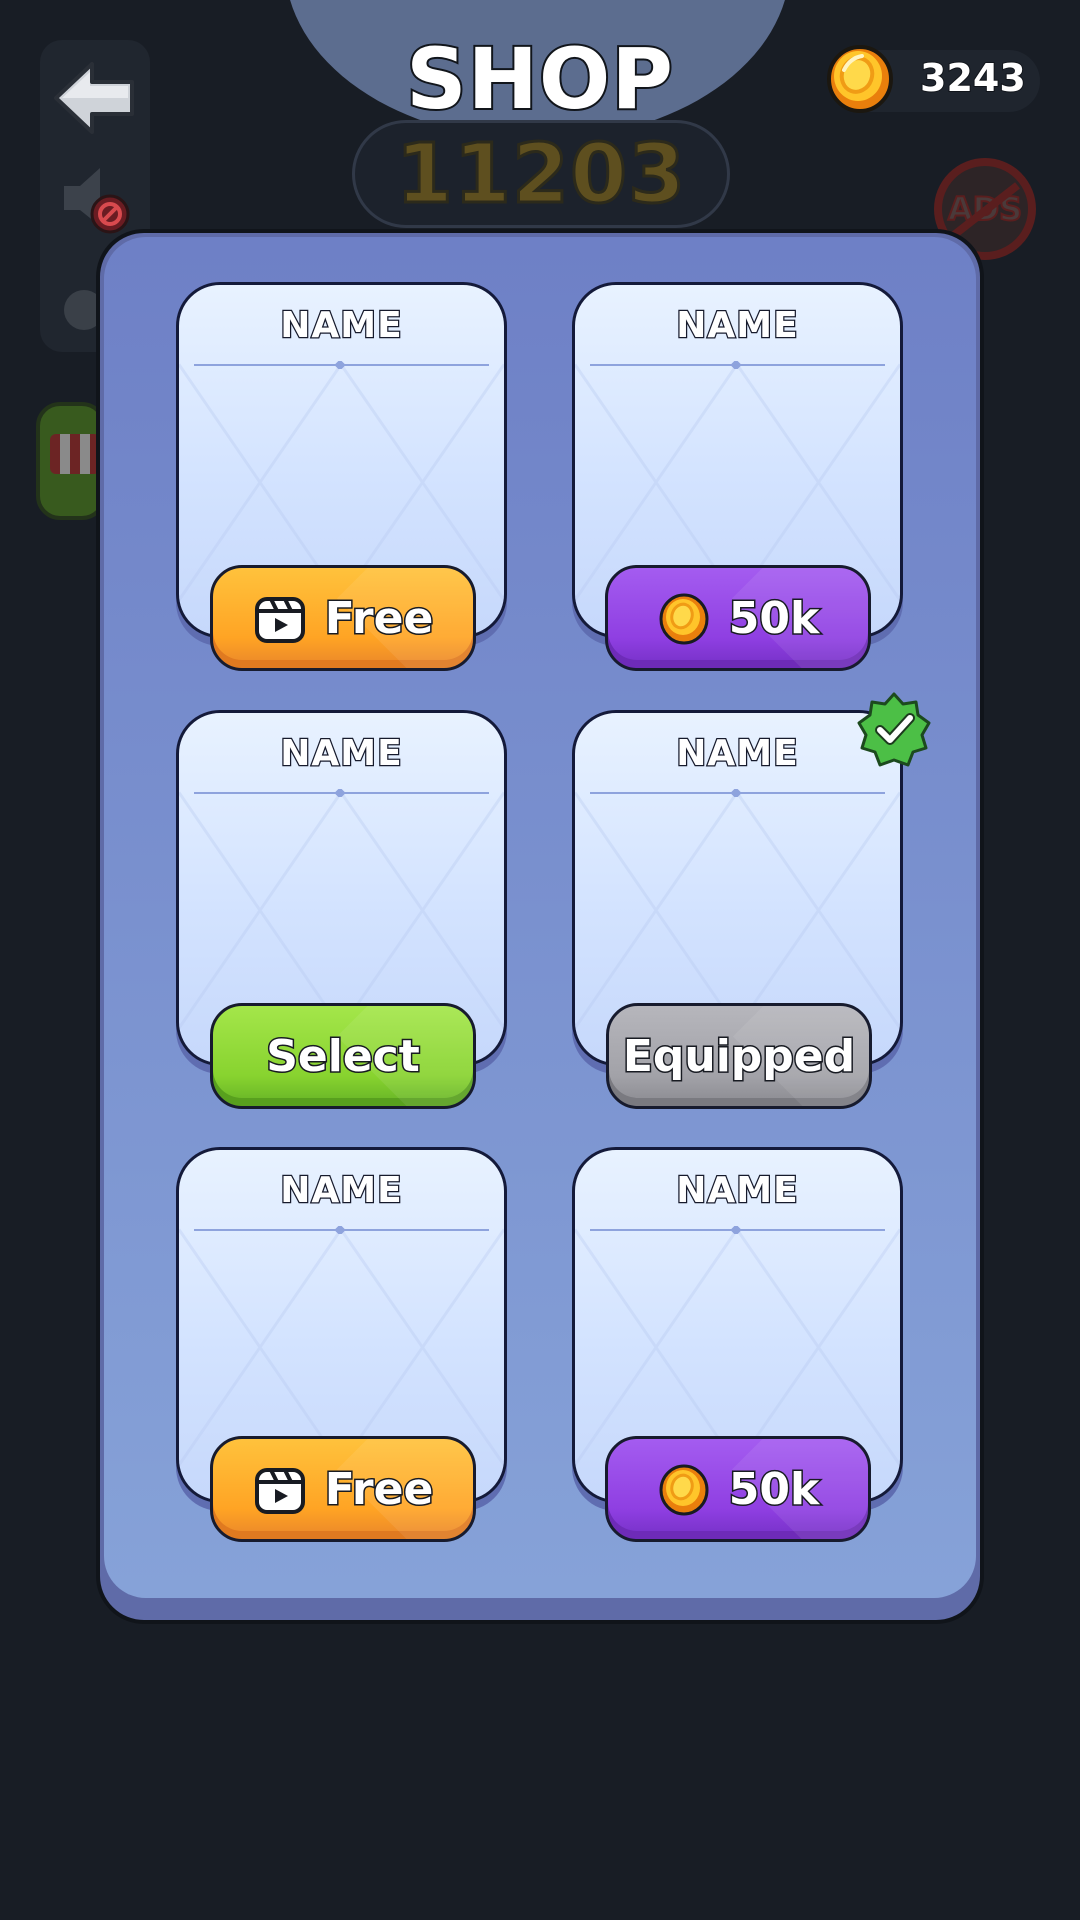  I want to click on select-button: Select, so click(343, 1056).